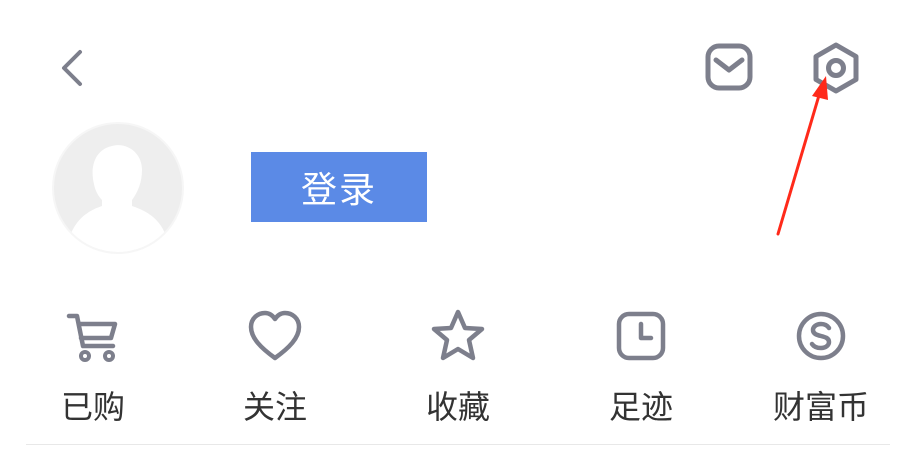 The image size is (906, 466). I want to click on annotation-arrow, so click(805, 155).